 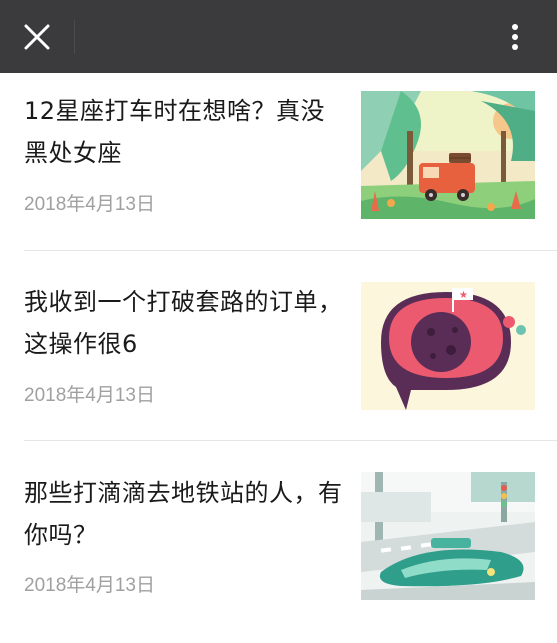 What do you see at coordinates (183, 323) in the screenshot?
I see `article-title: 我收到一个打破套路的订单，这操作很6` at bounding box center [183, 323].